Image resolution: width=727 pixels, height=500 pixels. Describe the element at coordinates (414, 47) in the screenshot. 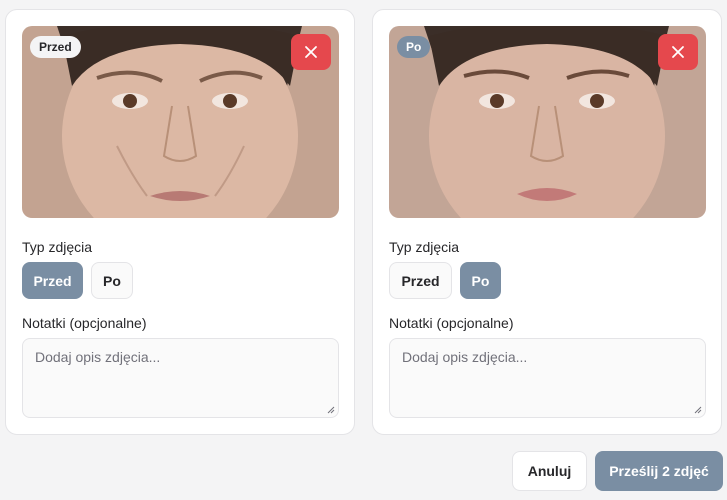

I see `photo-type-badge: Po` at that location.